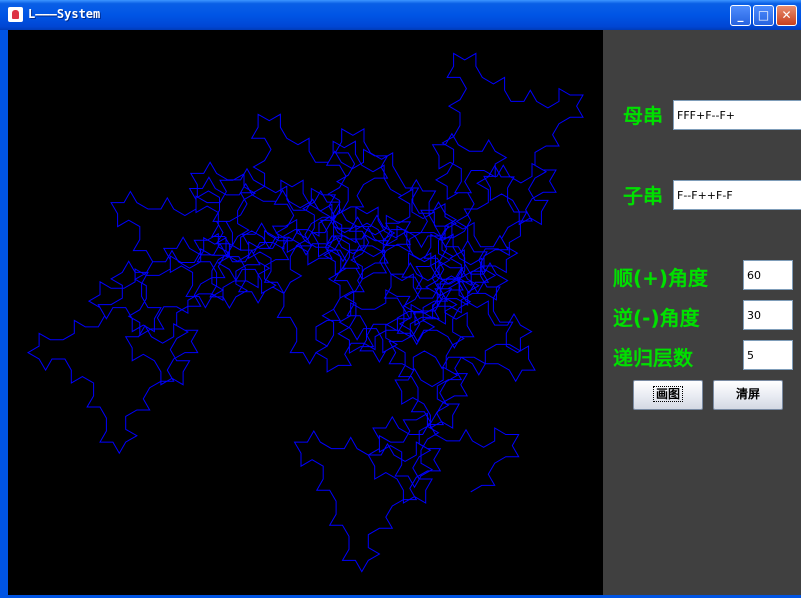  Describe the element at coordinates (643, 116) in the screenshot. I see `mother-string-label: 母串` at that location.